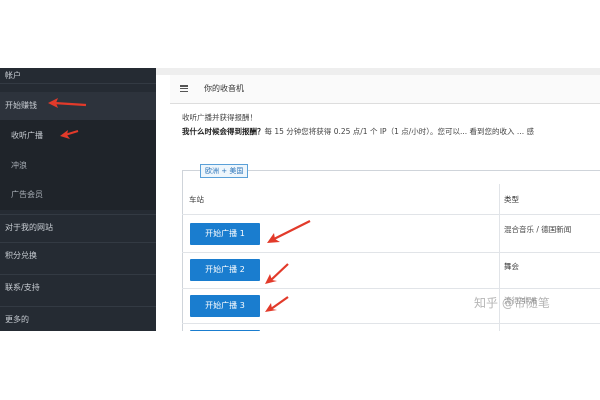 The image size is (600, 400). Describe the element at coordinates (78, 255) in the screenshot. I see `sidebar-item-points-exchange: 积分兑换` at that location.